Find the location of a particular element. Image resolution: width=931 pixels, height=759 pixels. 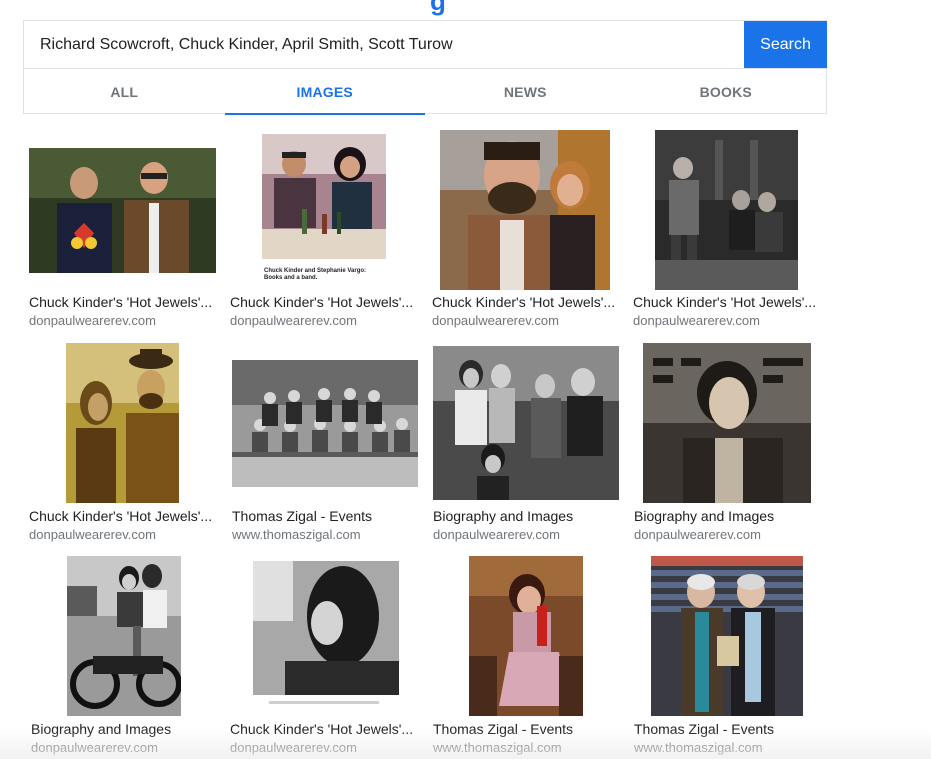

group-on-porch-photo is located at coordinates (726, 210).